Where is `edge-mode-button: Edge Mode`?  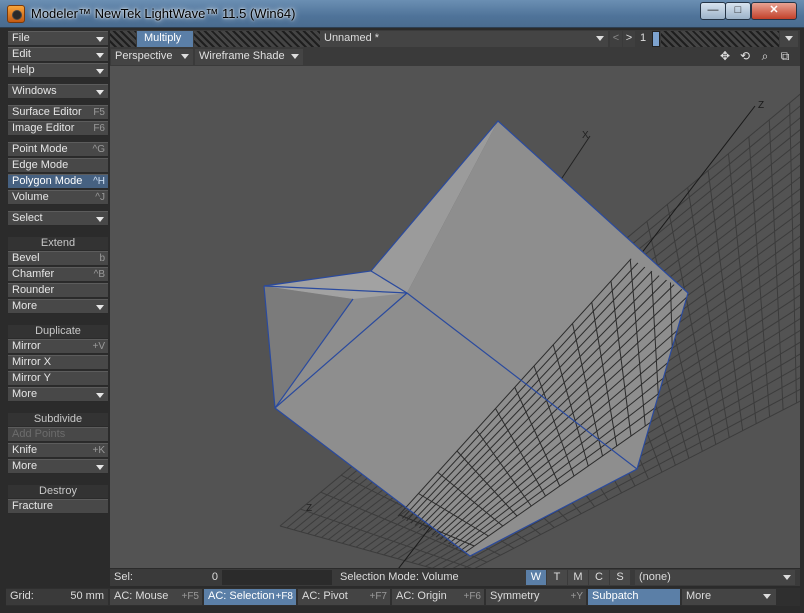 edge-mode-button: Edge Mode is located at coordinates (58, 165).